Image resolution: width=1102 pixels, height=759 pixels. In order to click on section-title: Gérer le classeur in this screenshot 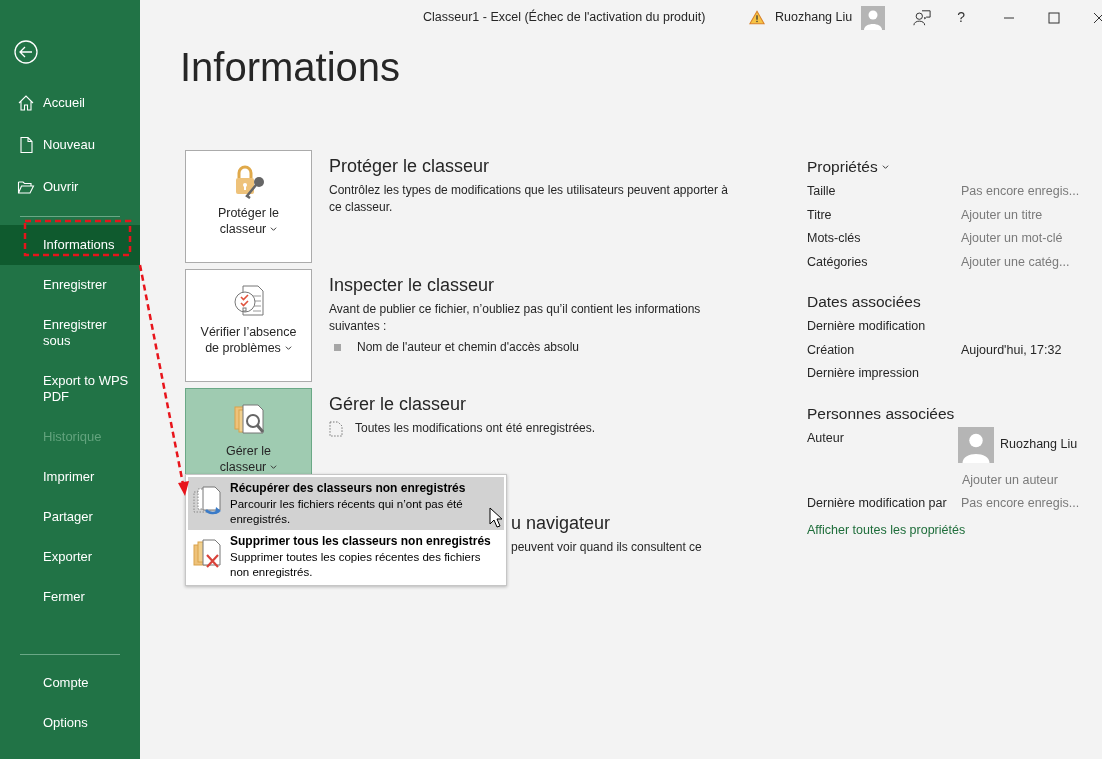, I will do `click(398, 404)`.